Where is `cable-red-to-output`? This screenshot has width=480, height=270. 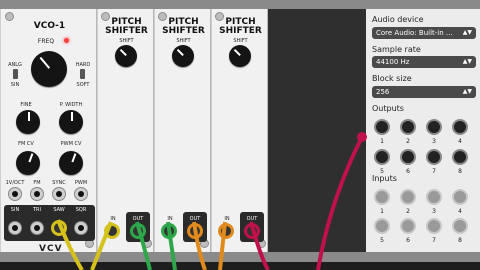
cable-red-to-output is located at coordinates (340, 203).